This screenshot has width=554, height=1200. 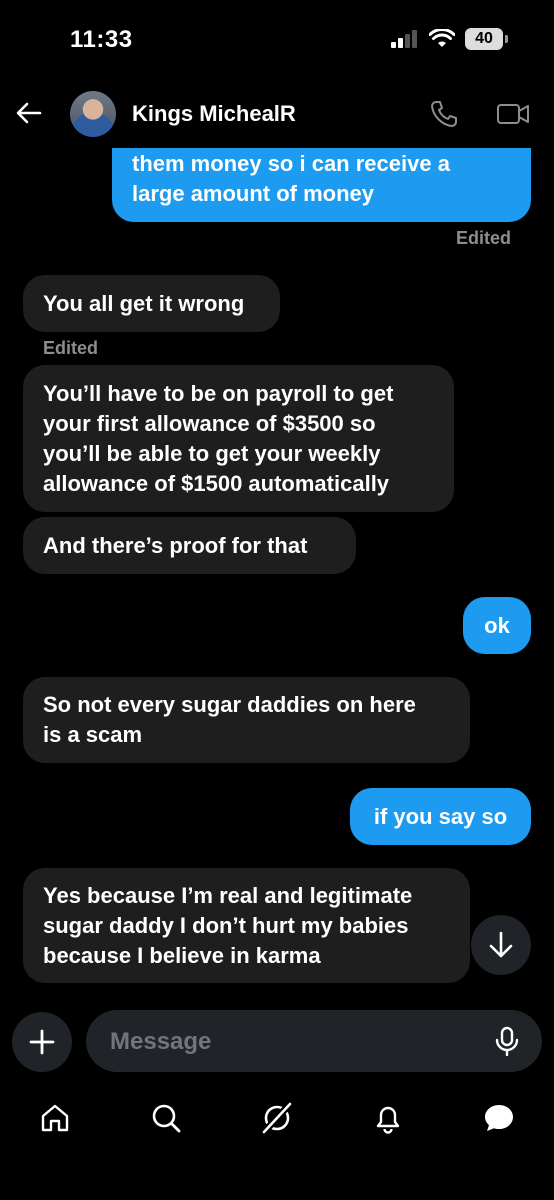 I want to click on tab-home, so click(x=55, y=1118).